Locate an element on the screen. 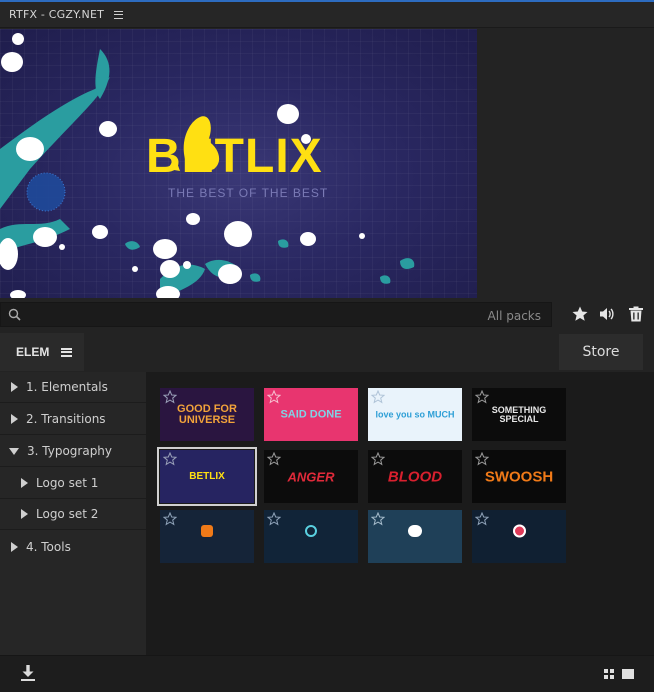  preset-thumbnail: love you so MUCH is located at coordinates (415, 414).